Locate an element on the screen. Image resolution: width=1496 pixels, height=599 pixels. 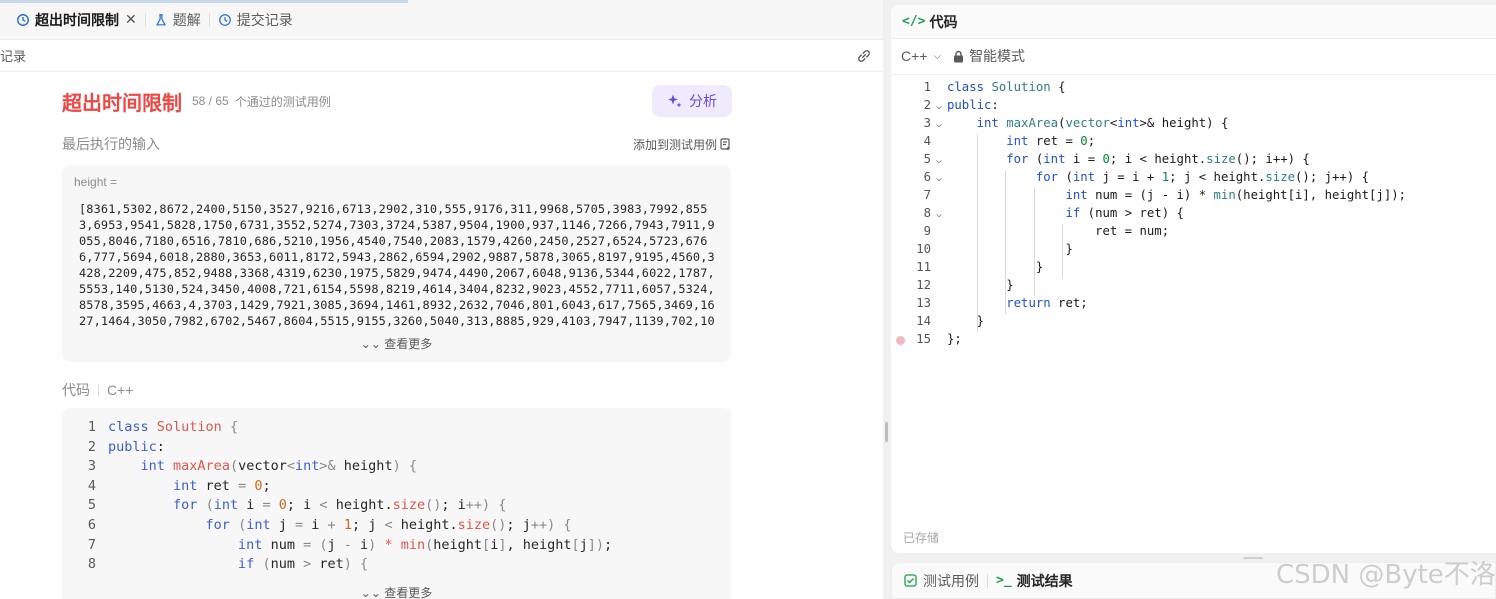
line-number: 15 is located at coordinates (923, 339).